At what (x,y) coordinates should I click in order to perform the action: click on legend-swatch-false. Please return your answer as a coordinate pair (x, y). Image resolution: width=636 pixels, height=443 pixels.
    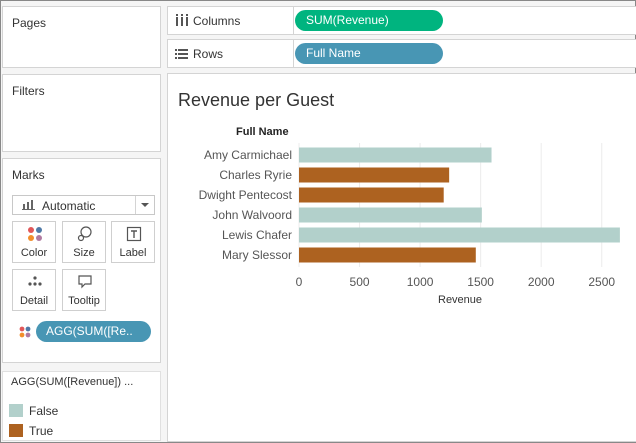
    Looking at the image, I should click on (16, 410).